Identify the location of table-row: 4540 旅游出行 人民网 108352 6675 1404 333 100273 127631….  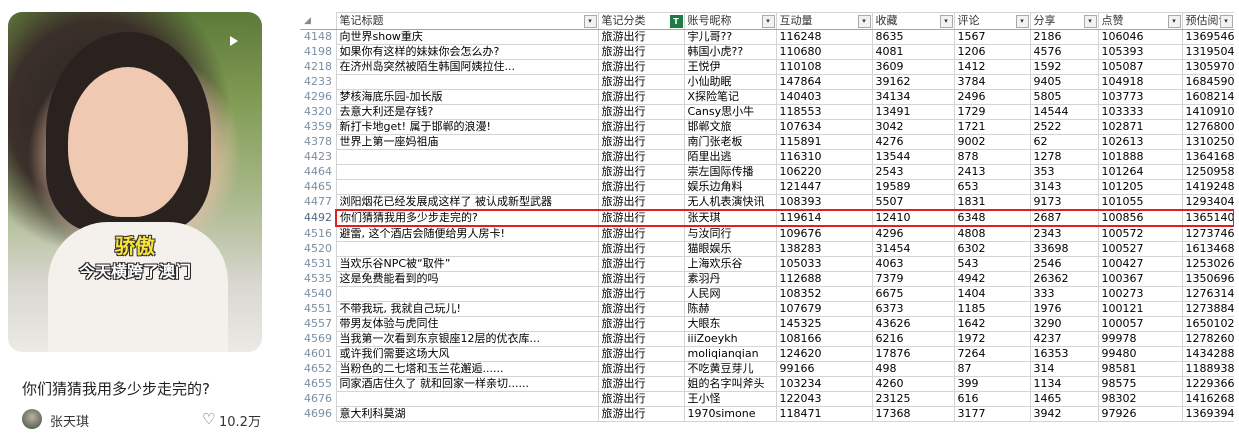
(767, 294).